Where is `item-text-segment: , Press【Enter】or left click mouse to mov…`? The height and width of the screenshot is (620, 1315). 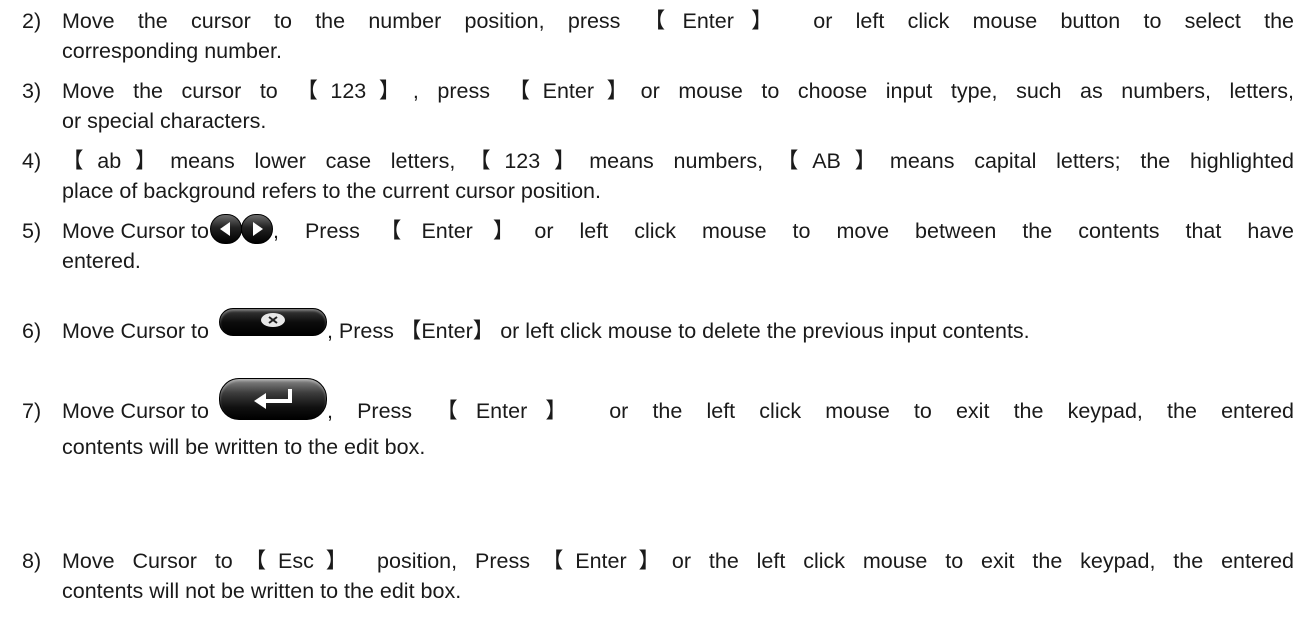
item-text-segment: , Press【Enter】or left click mouse to mov… is located at coordinates (783, 231).